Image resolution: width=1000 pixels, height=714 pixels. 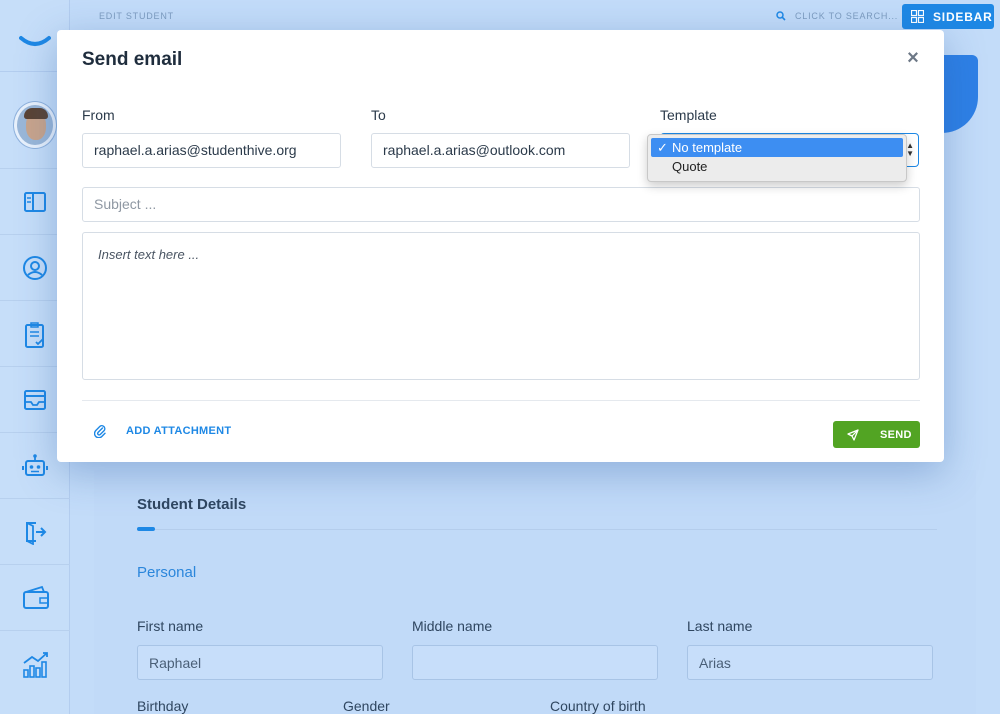 What do you see at coordinates (690, 166) in the screenshot?
I see `option-label: Quote` at bounding box center [690, 166].